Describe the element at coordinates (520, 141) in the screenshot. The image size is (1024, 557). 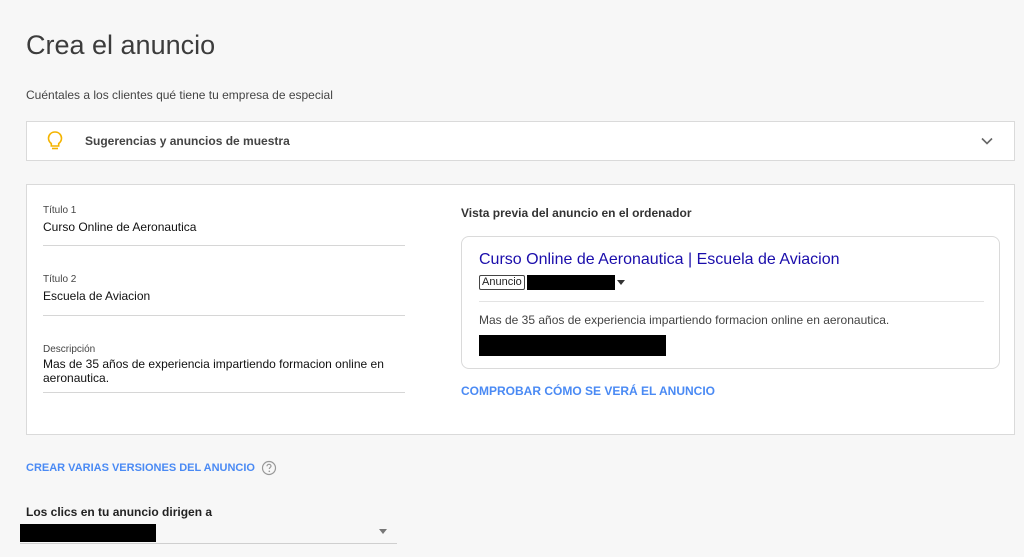
I see `suggestions-panel: Sugerencias y anuncios de muestra` at that location.